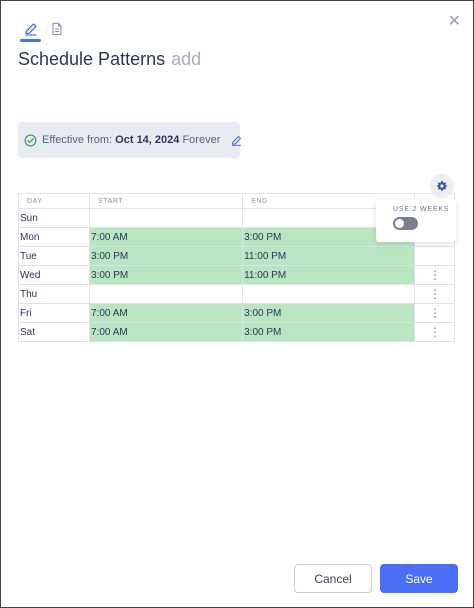 The width and height of the screenshot is (474, 608). I want to click on active-tab-indicator, so click(30, 40).